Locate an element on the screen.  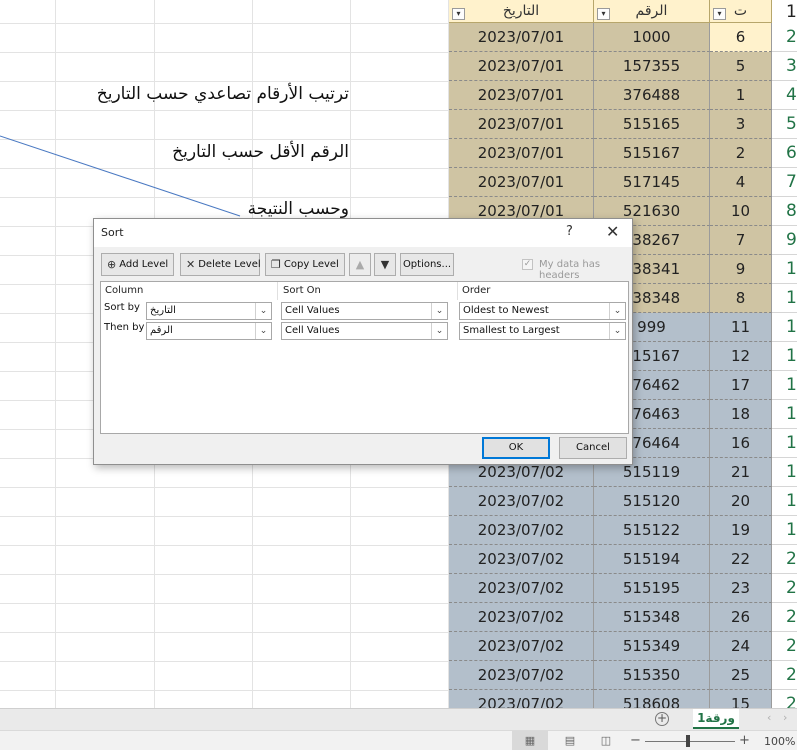
row-header: 25 is located at coordinates (784, 699).